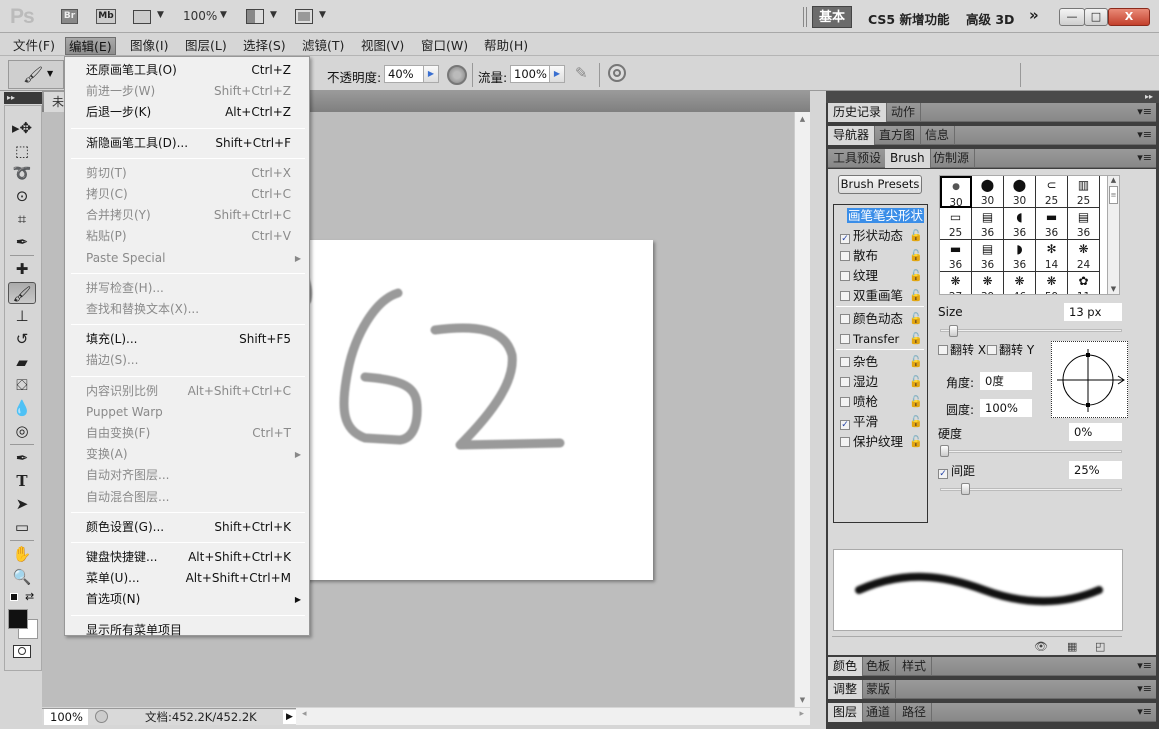 The image size is (1159, 729). Describe the element at coordinates (187, 599) in the screenshot. I see `edit-menu-item: 首选项(N) ▶` at that location.